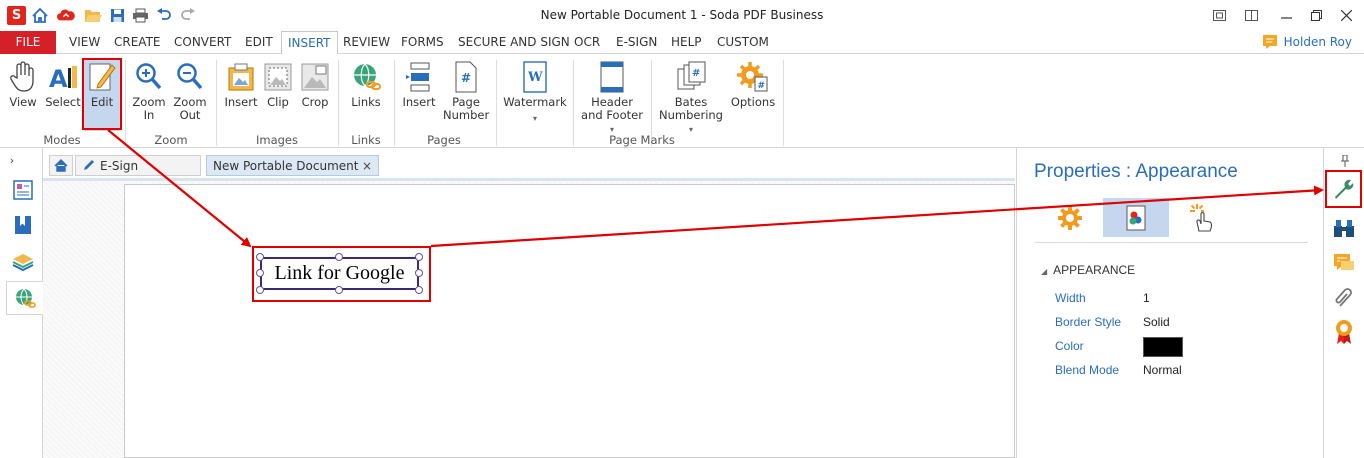 The height and width of the screenshot is (458, 1364). Describe the element at coordinates (367, 166) in the screenshot. I see `close-tab-icon: ×` at that location.